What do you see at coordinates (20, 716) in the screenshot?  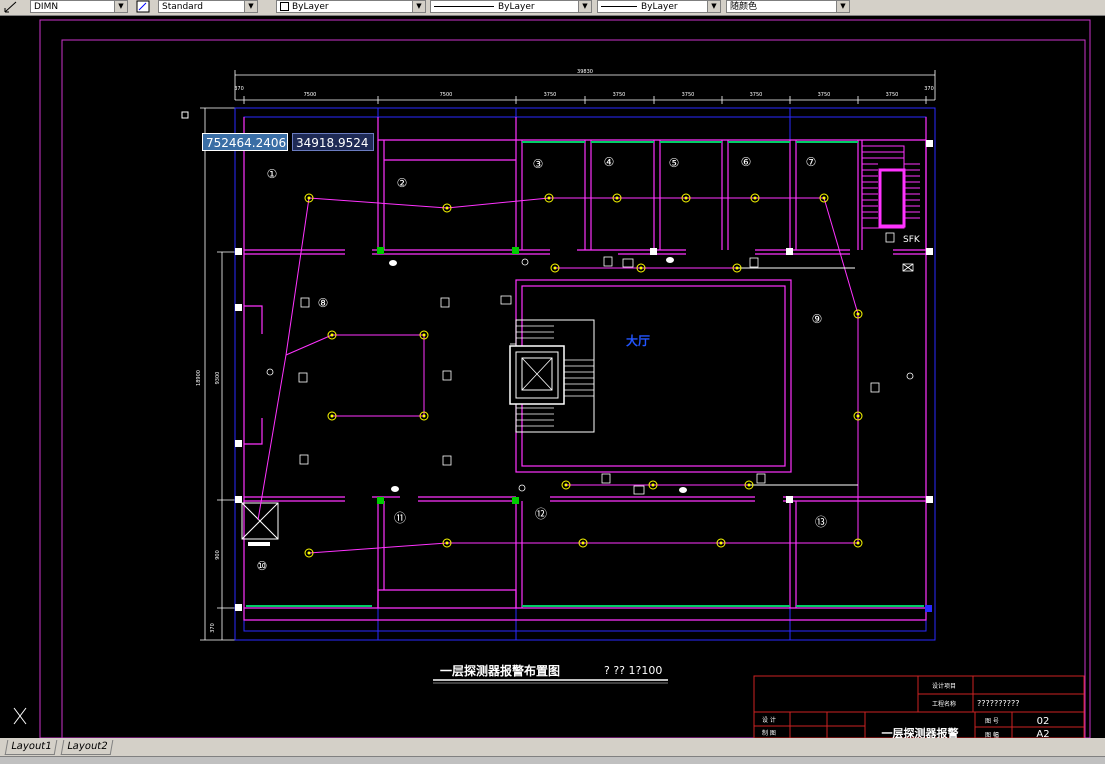 I see `ucs-icon` at bounding box center [20, 716].